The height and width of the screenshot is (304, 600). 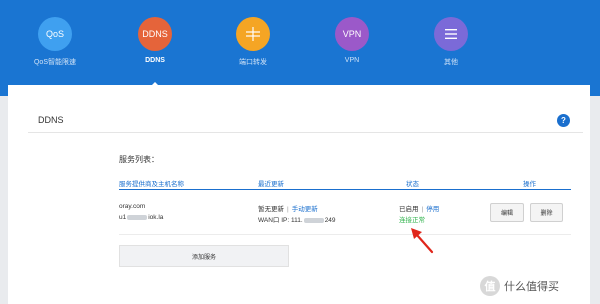 I want to click on watermark: 值 什么值得买, so click(x=519, y=286).